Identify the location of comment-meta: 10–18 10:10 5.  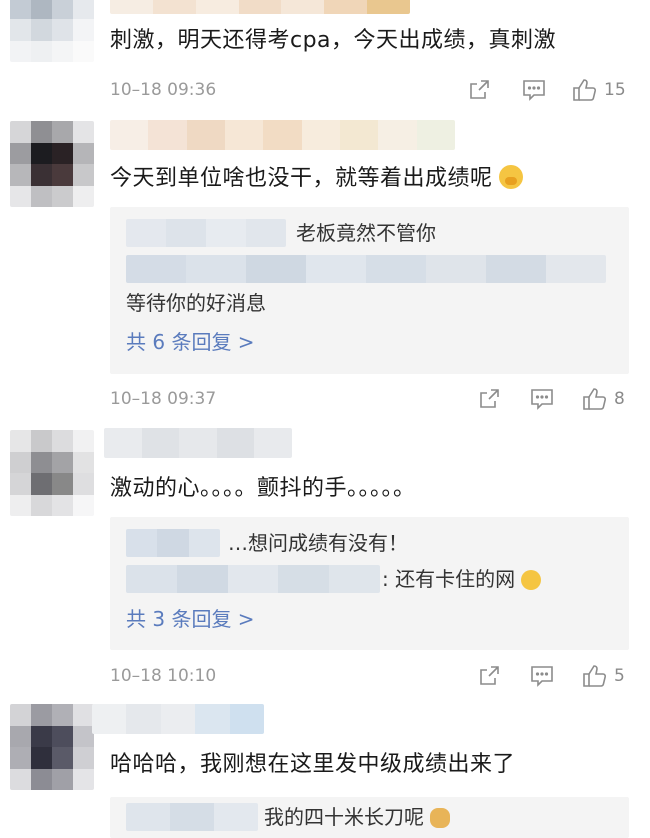
(370, 676).